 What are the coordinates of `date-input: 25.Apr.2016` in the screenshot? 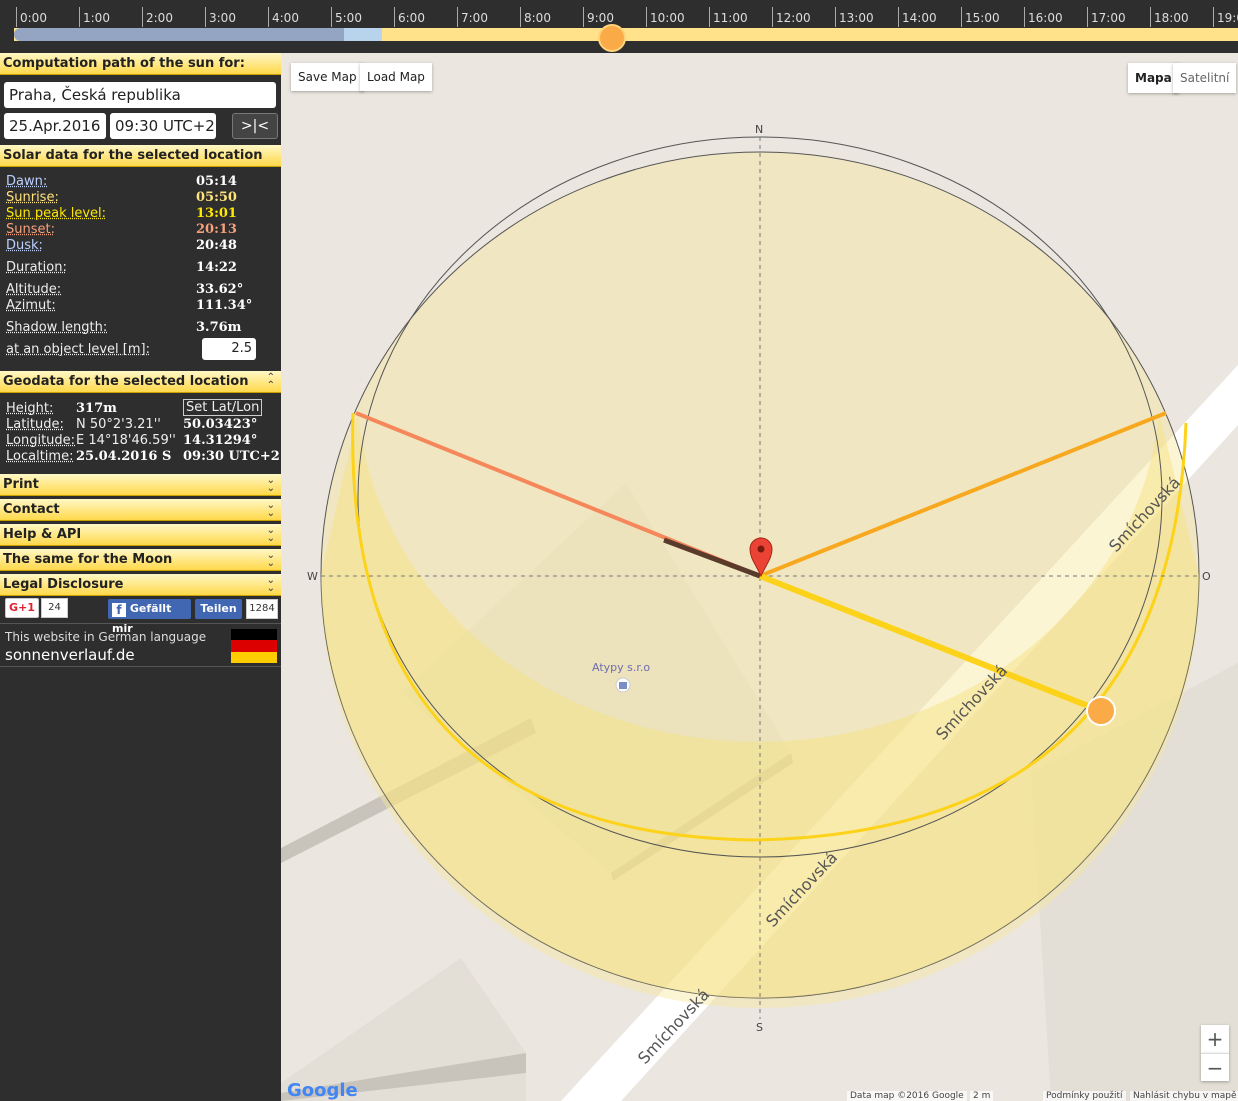 It's located at (55, 126).